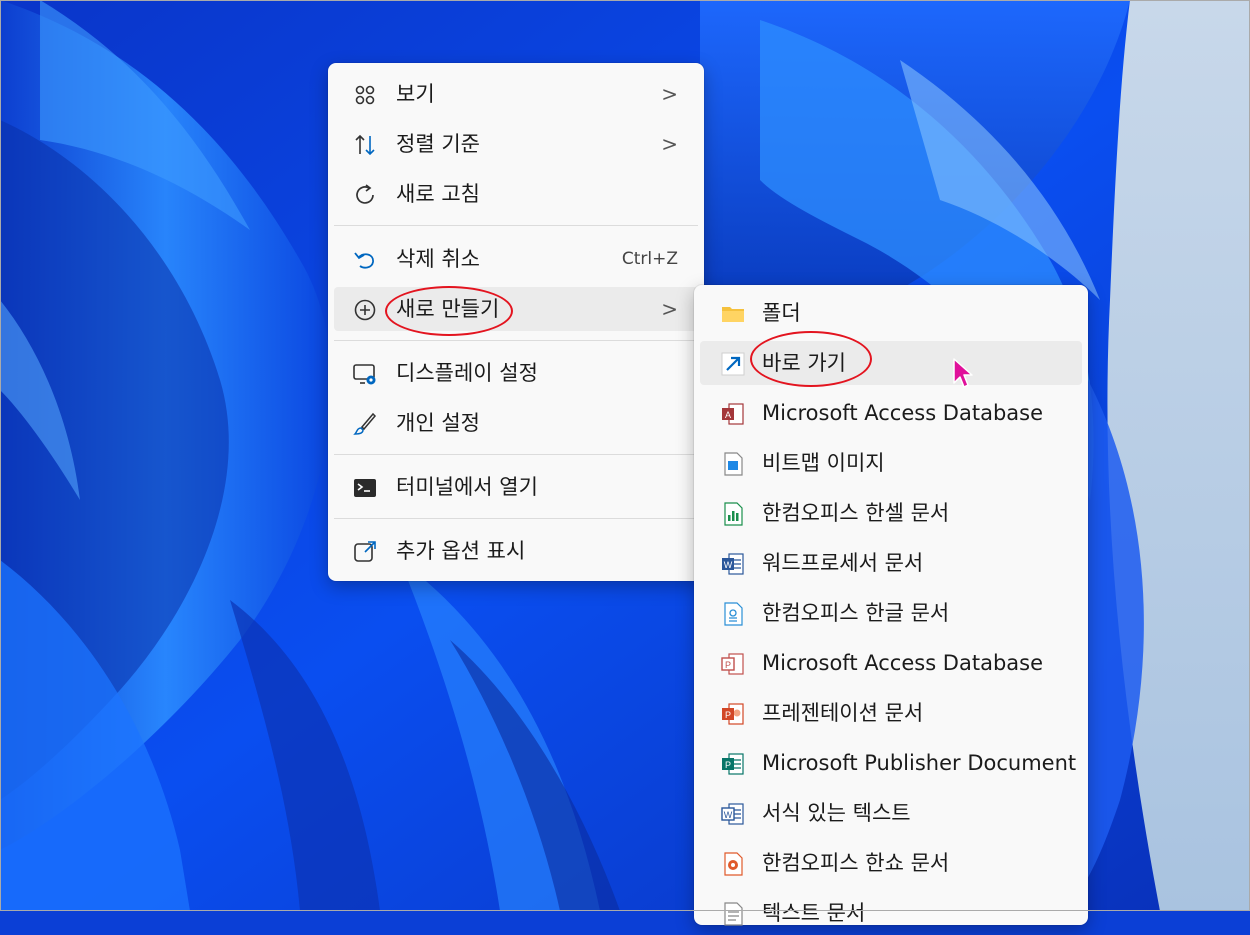 Image resolution: width=1250 pixels, height=935 pixels. I want to click on menu-item-label: 삭제 취소, so click(438, 259).